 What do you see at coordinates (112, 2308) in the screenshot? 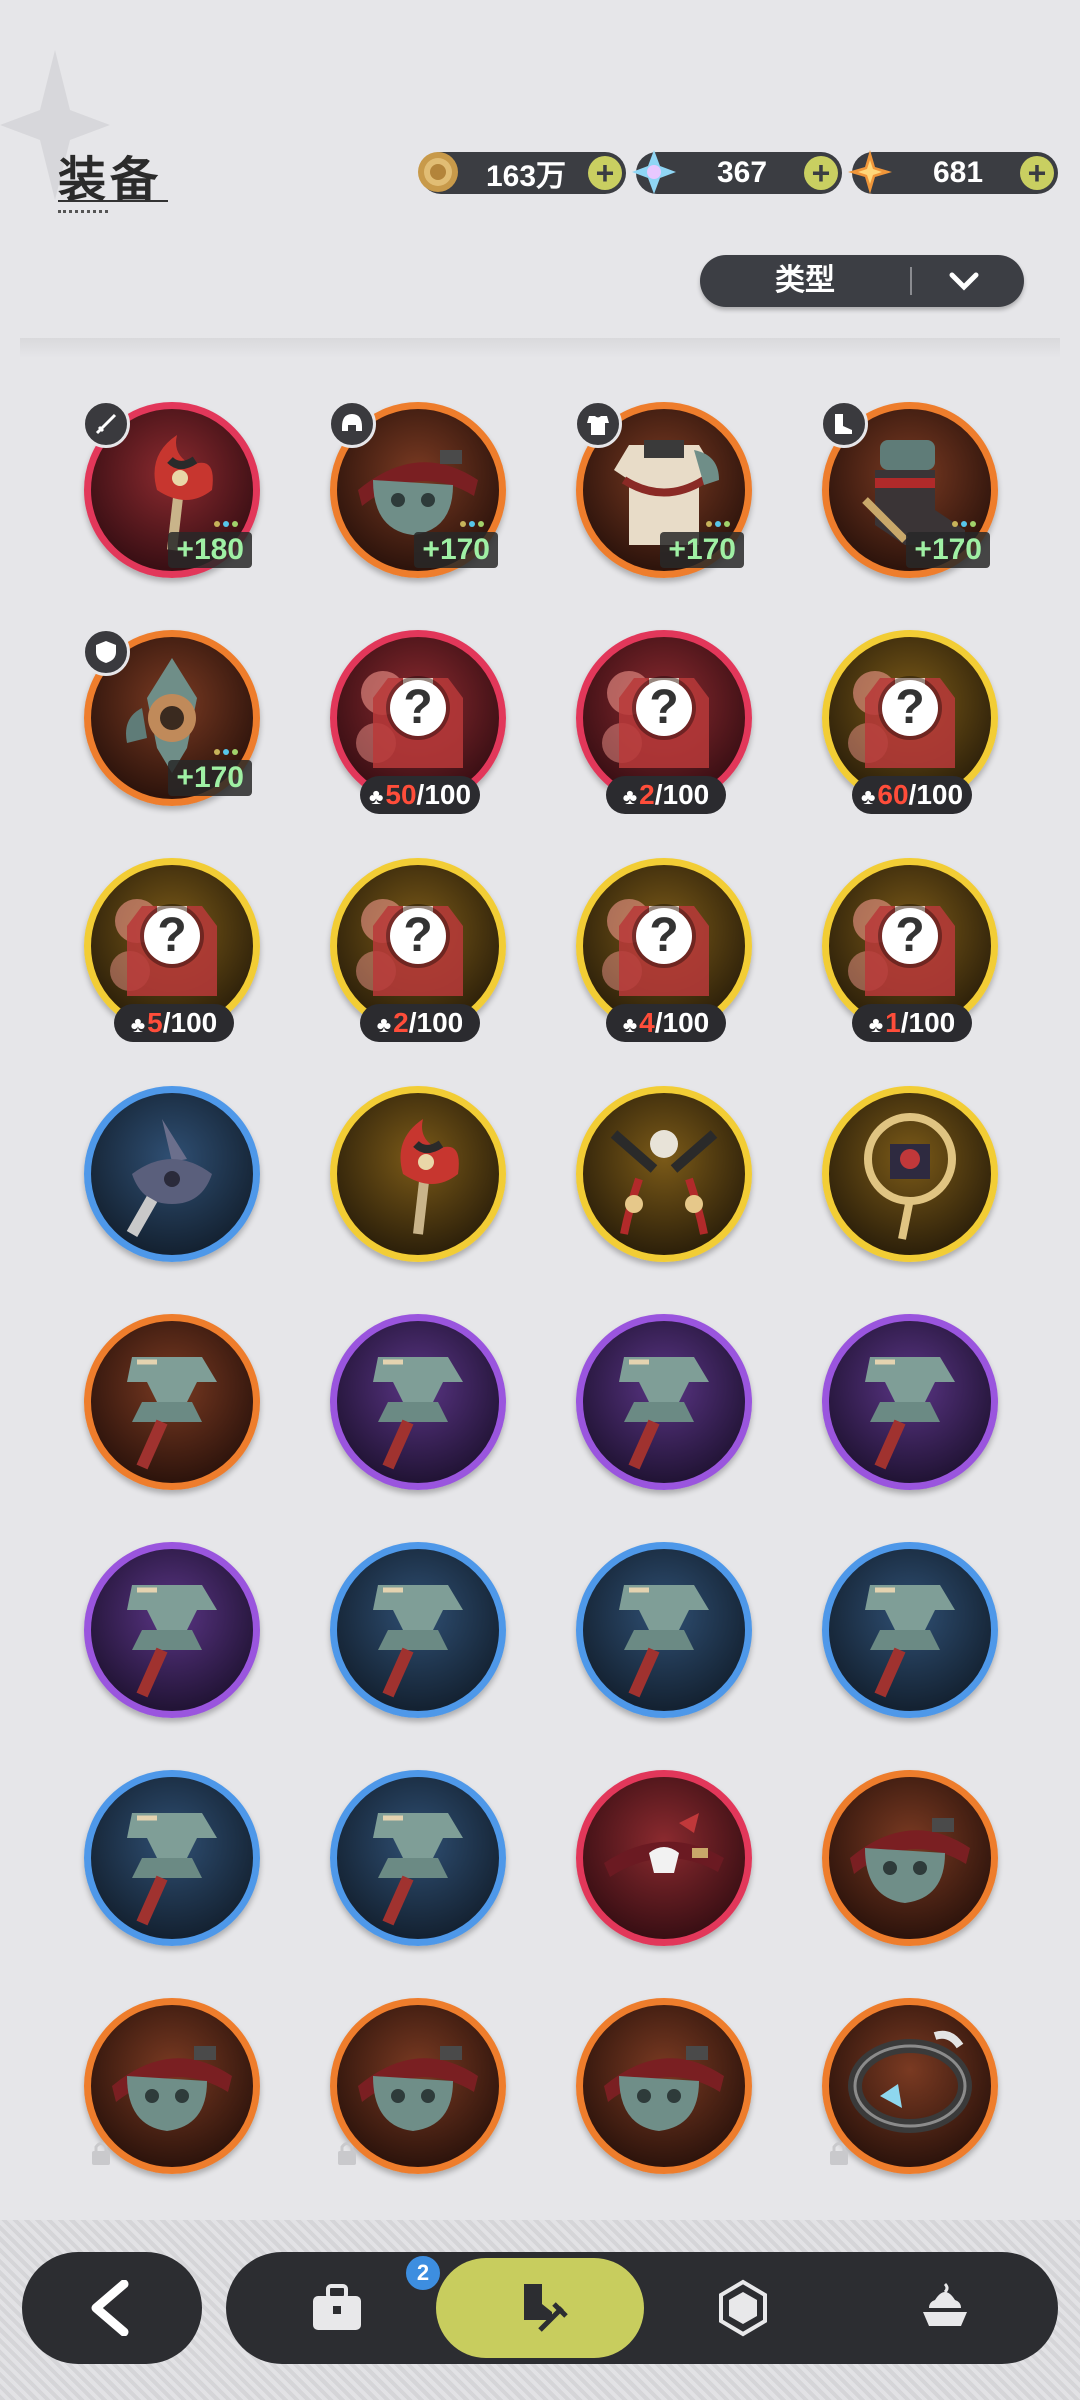
I see `back-button` at bounding box center [112, 2308].